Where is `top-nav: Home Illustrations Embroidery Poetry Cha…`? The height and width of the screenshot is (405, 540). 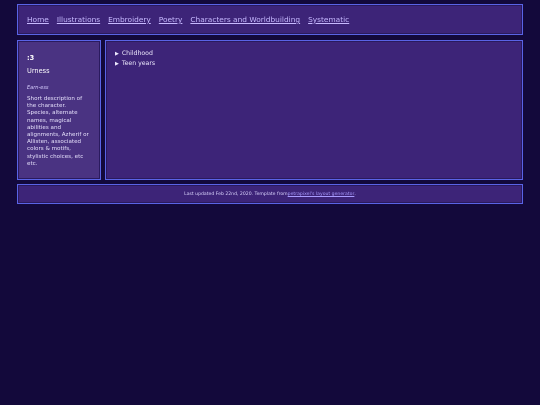
top-nav: Home Illustrations Embroidery Poetry Cha… is located at coordinates (270, 19).